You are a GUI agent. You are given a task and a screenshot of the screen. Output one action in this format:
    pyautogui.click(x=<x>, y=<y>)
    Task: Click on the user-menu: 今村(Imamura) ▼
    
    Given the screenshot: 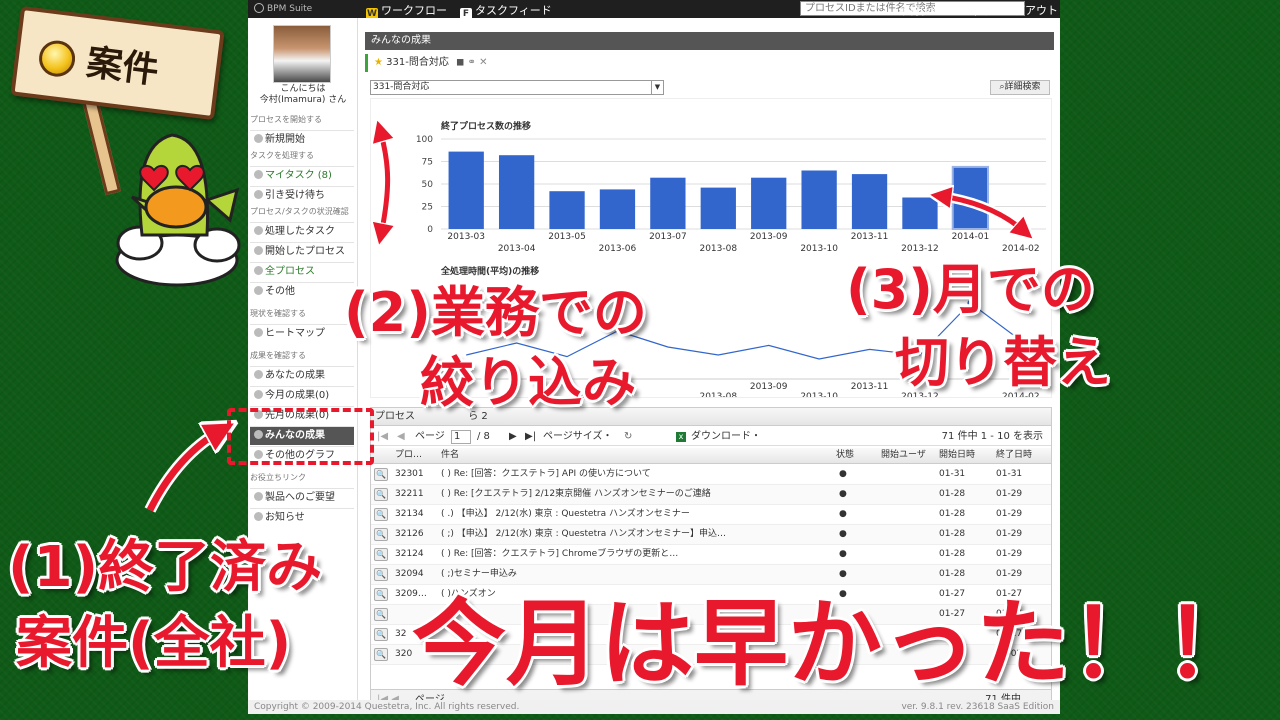 What is the action you would take?
    pyautogui.click(x=944, y=10)
    